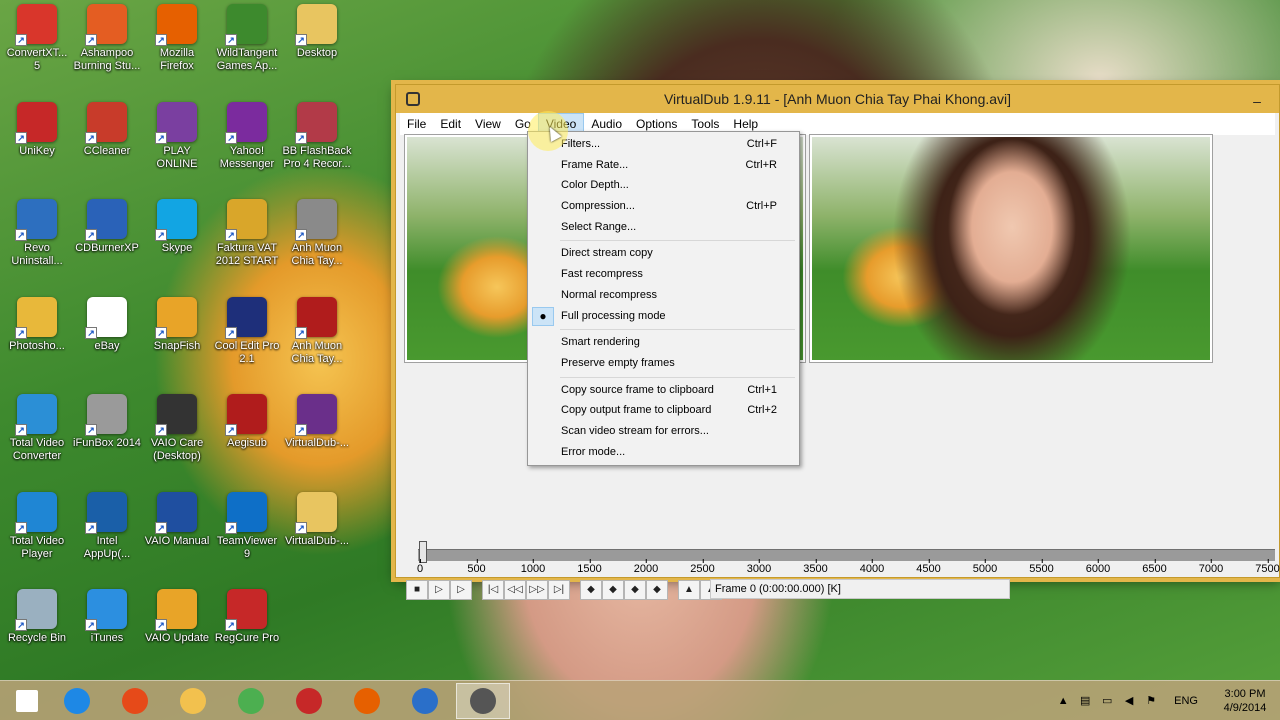 The image size is (1280, 720). What do you see at coordinates (317, 49) in the screenshot?
I see `desktop-icon: ↗ Desktop` at bounding box center [317, 49].